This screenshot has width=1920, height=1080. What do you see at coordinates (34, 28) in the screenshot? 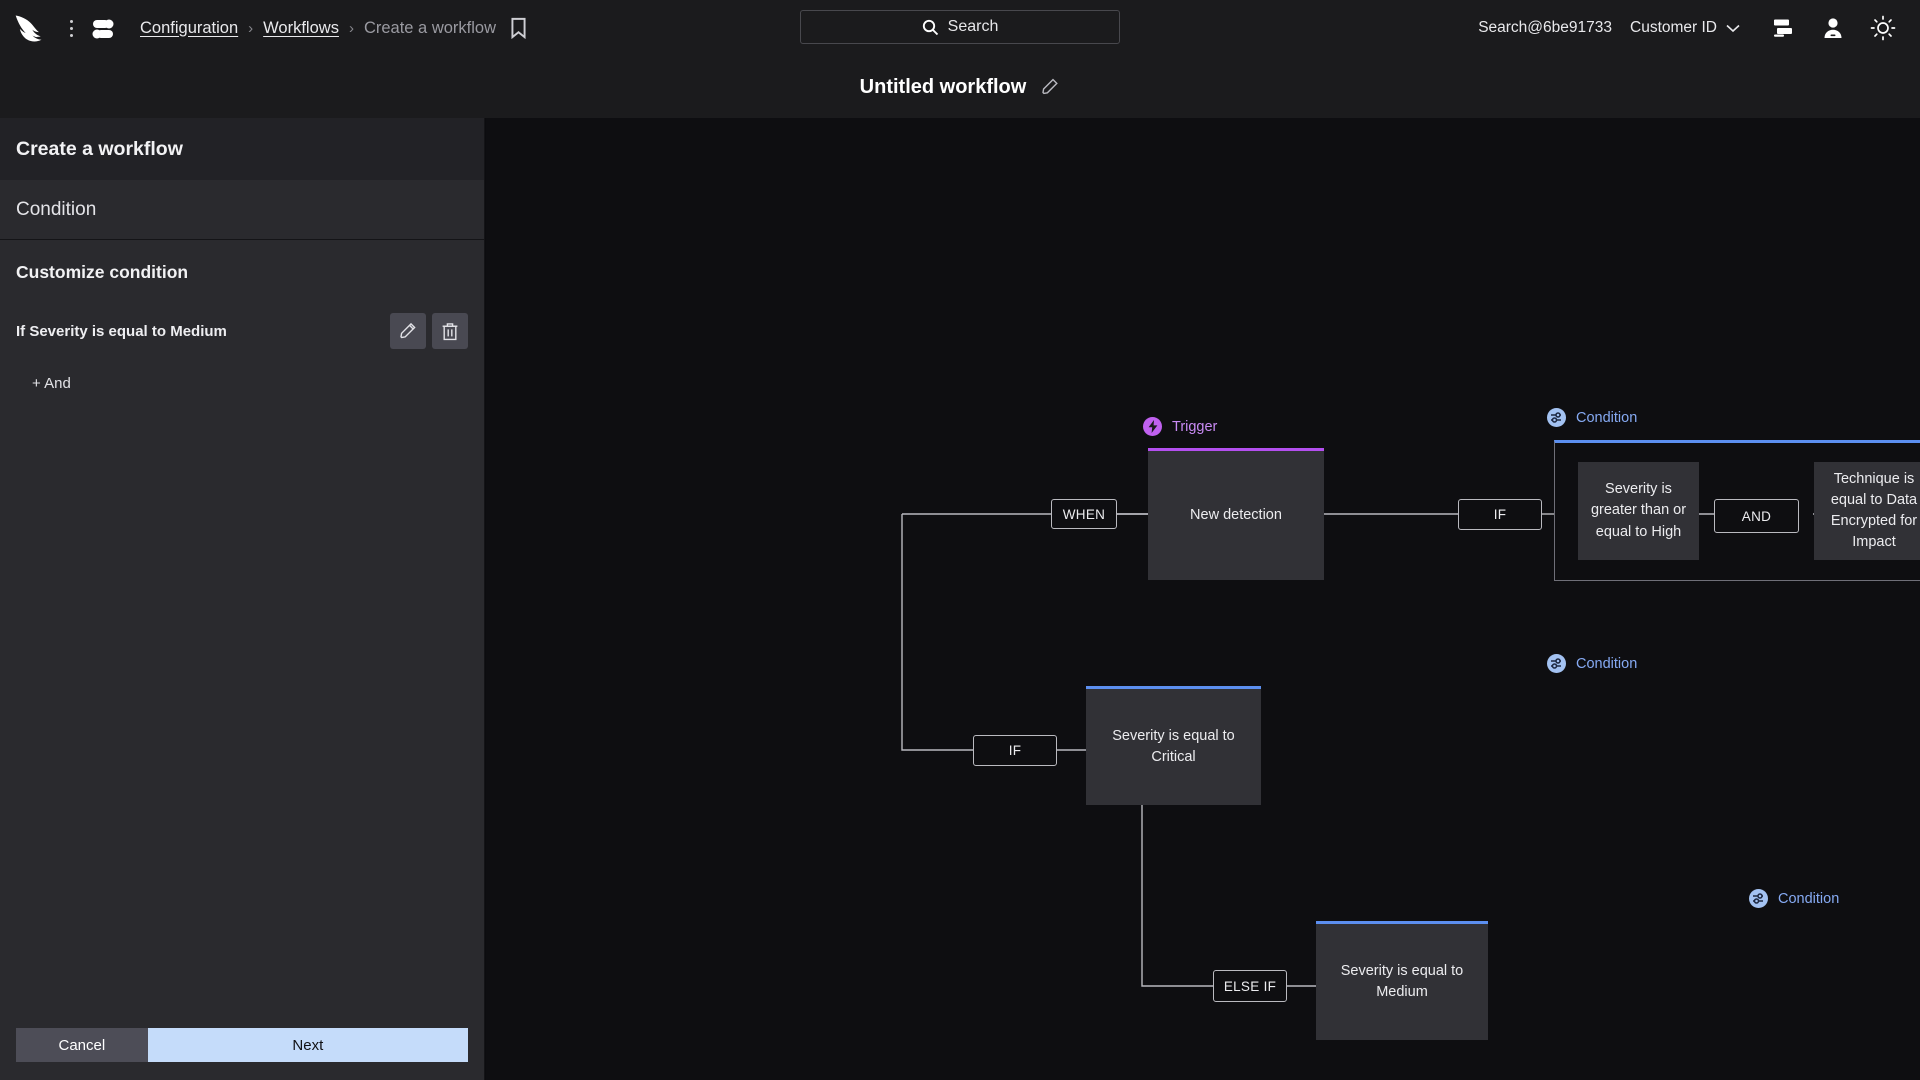
I see `crowdstrike-falcon-logo` at bounding box center [34, 28].